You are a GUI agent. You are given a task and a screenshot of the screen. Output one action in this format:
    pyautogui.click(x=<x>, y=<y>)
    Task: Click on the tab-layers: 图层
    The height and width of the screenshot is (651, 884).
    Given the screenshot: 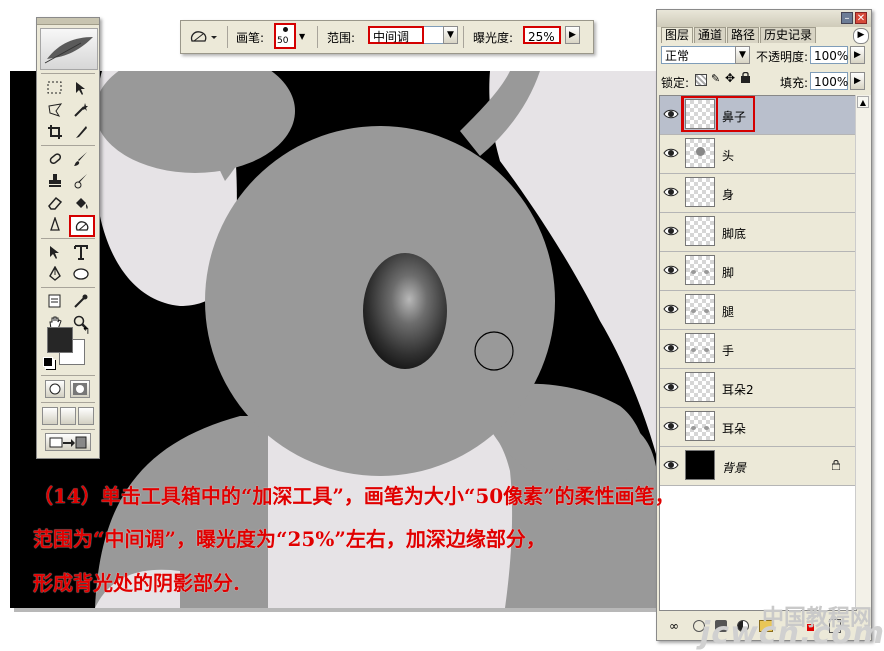 What is the action you would take?
    pyautogui.click(x=677, y=35)
    